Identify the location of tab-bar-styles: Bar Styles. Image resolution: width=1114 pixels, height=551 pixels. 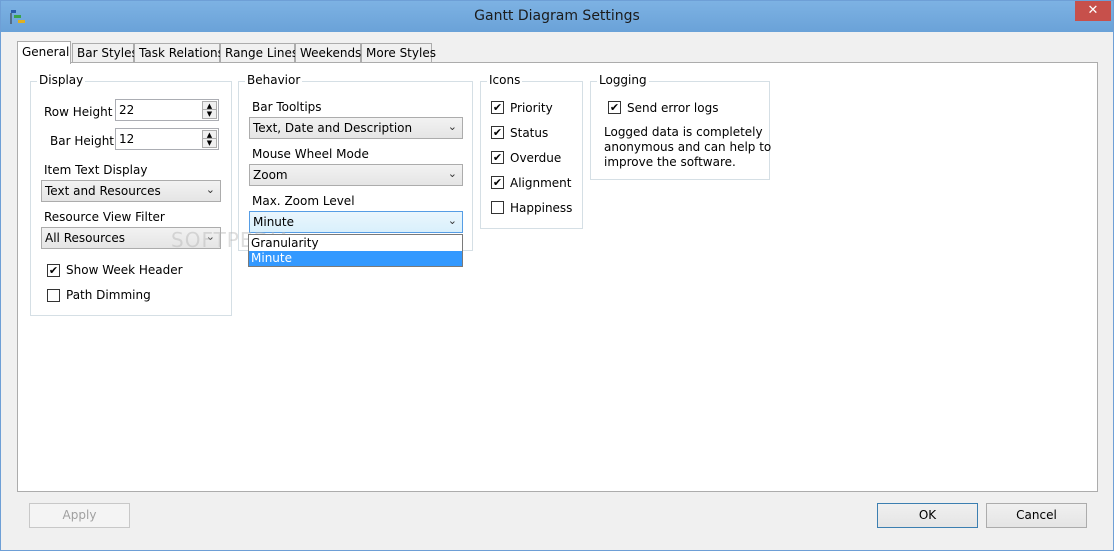
(105, 53).